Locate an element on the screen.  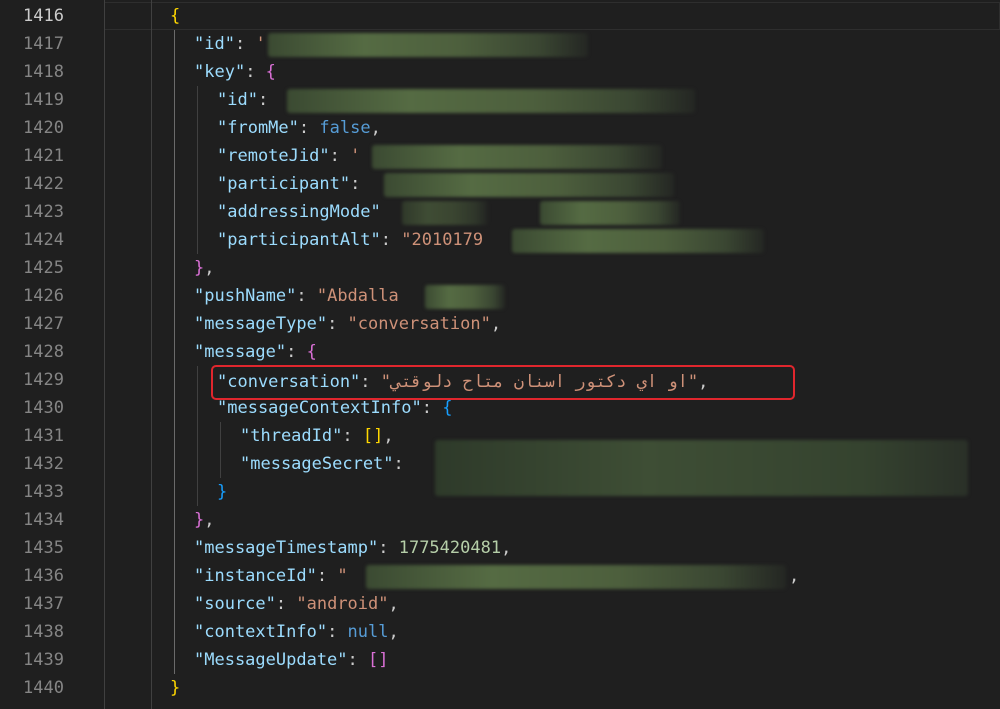
code-line: "pushName": "Abdalla is located at coordinates (296, 296).